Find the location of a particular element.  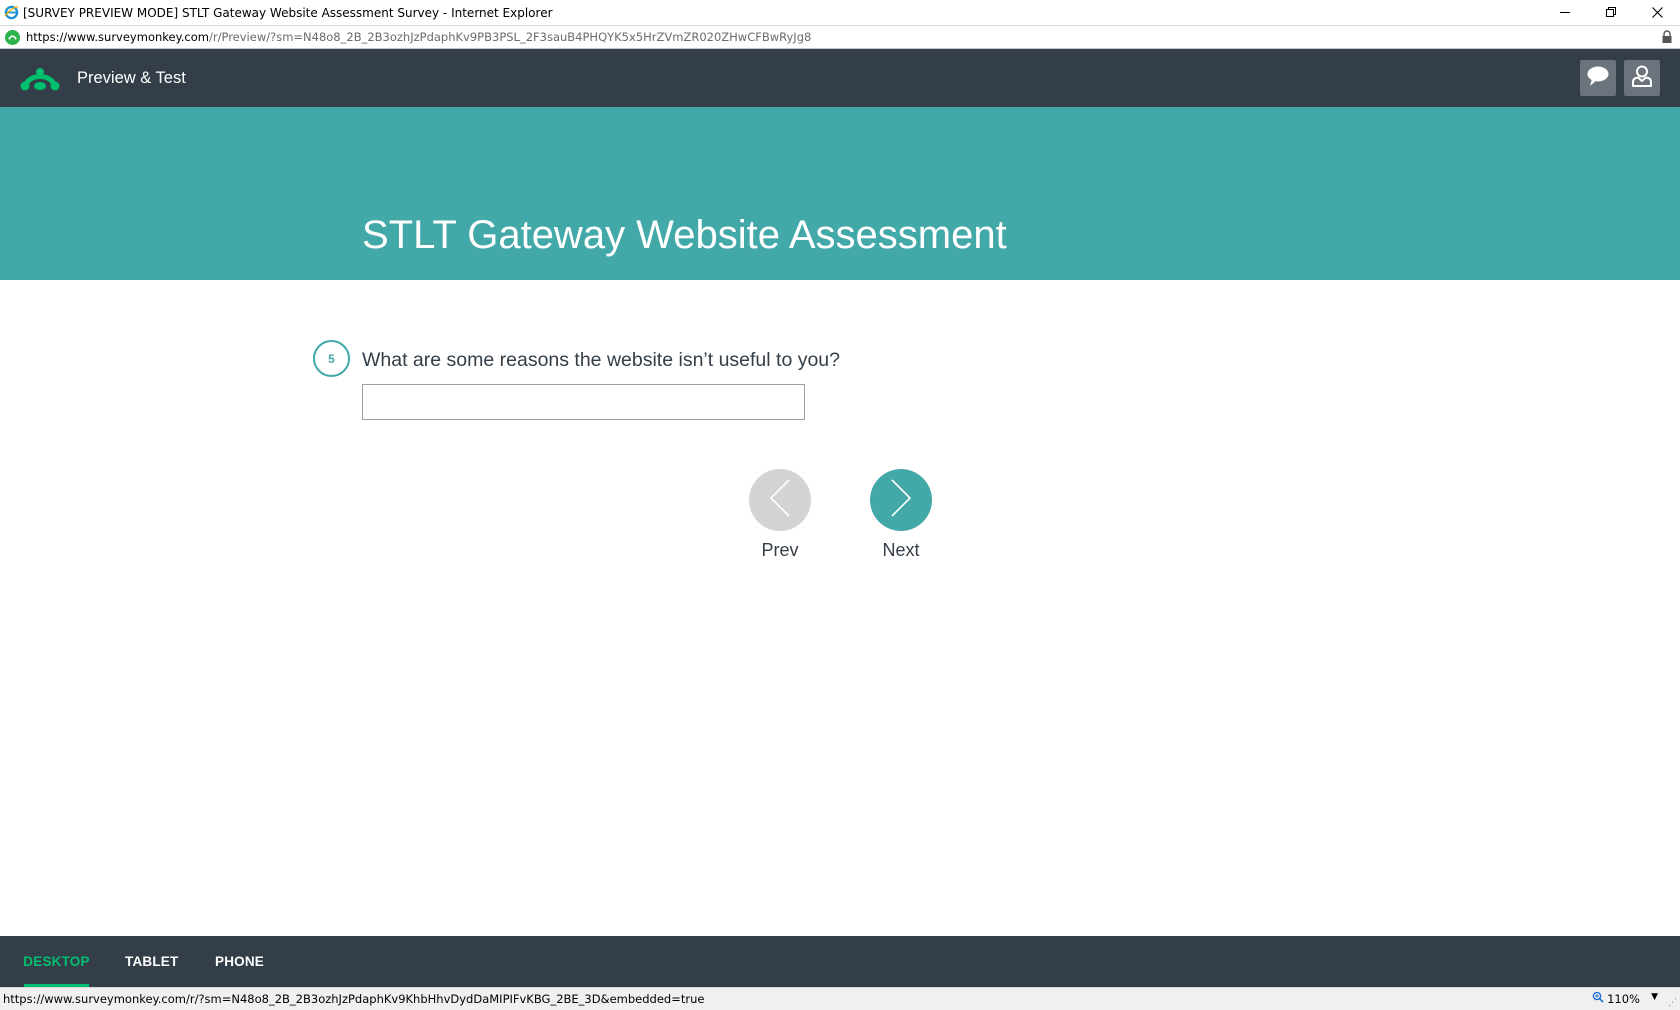

minimize-icon is located at coordinates (1565, 12).